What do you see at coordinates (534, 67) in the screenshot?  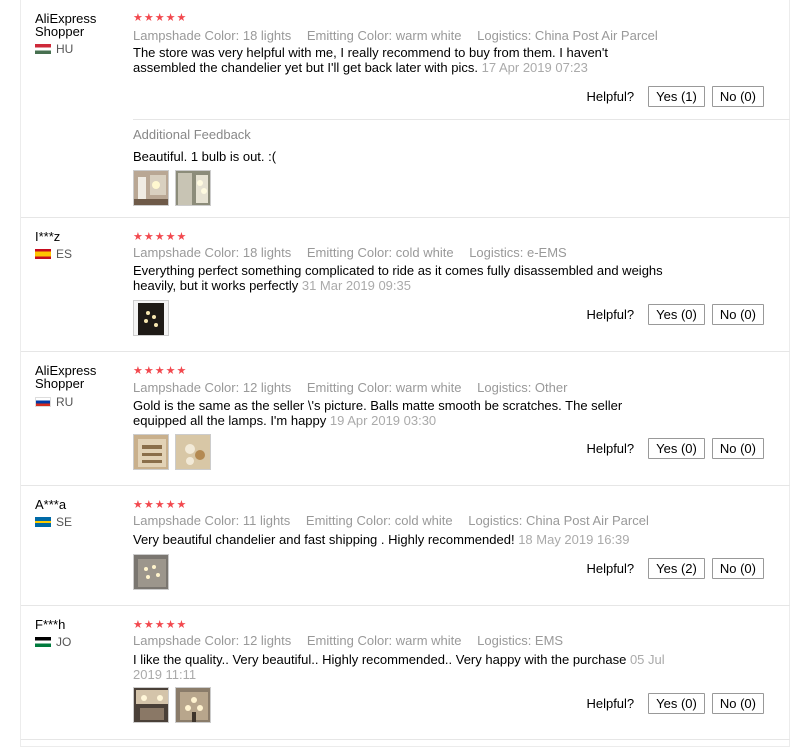 I see `review-date: 17 Apr 2019 07:23` at bounding box center [534, 67].